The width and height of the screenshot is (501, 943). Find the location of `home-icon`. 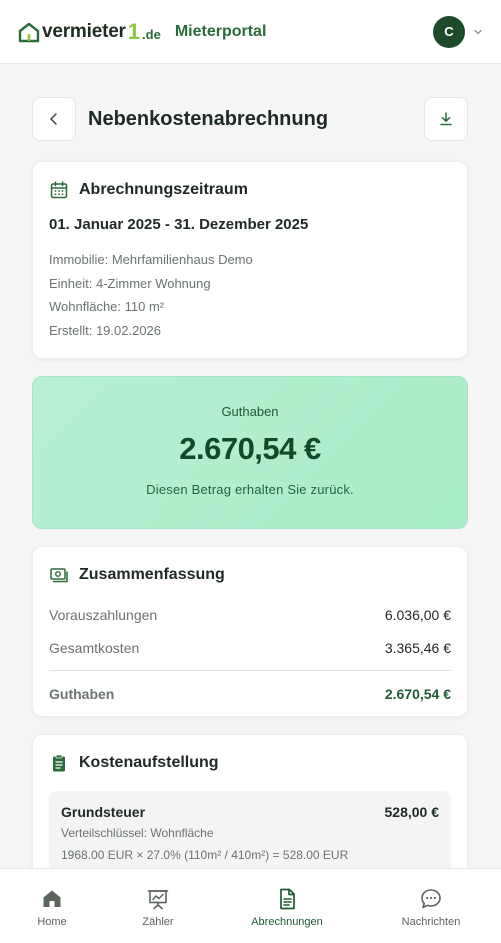

home-icon is located at coordinates (52, 898).